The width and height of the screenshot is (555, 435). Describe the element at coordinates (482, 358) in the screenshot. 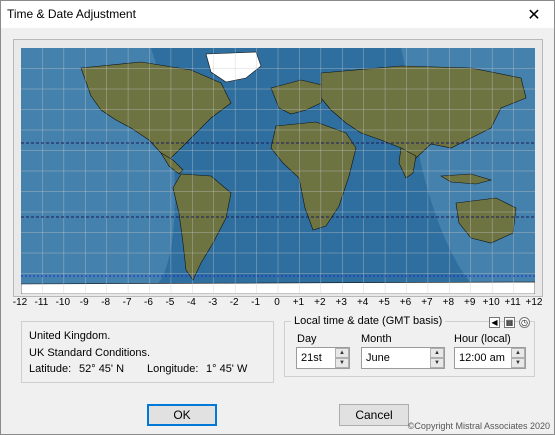

I see `hour-value: 12:00 am` at that location.